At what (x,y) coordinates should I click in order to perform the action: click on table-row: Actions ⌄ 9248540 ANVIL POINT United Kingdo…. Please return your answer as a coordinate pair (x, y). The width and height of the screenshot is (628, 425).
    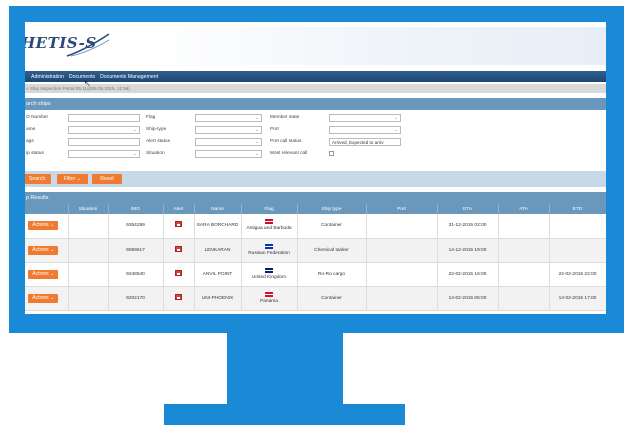
    Looking at the image, I should click on (315, 274).